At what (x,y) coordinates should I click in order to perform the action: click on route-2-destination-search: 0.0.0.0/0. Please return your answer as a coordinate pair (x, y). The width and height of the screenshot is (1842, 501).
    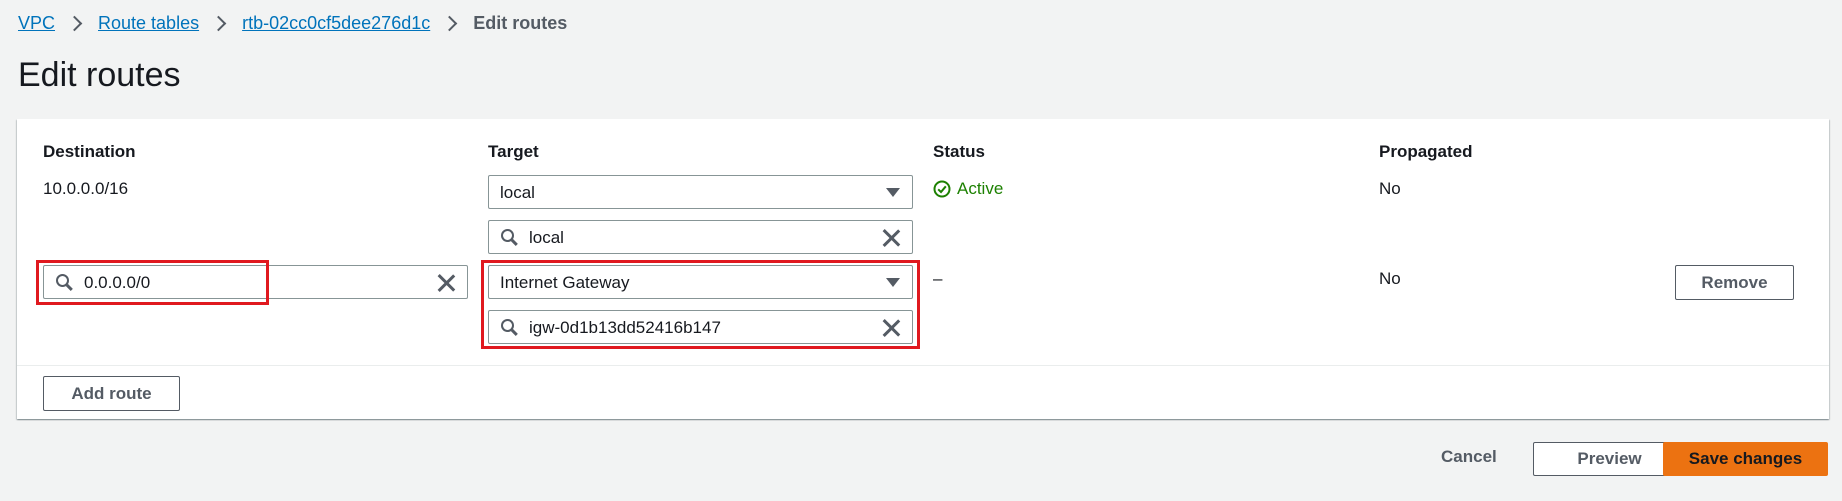
    Looking at the image, I should click on (255, 282).